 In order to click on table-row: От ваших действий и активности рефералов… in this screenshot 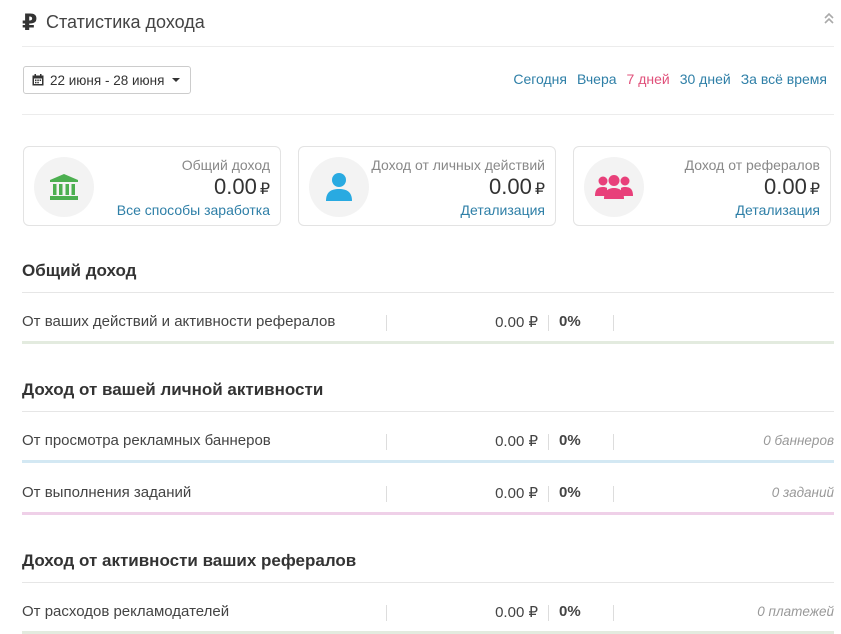, I will do `click(428, 325)`.